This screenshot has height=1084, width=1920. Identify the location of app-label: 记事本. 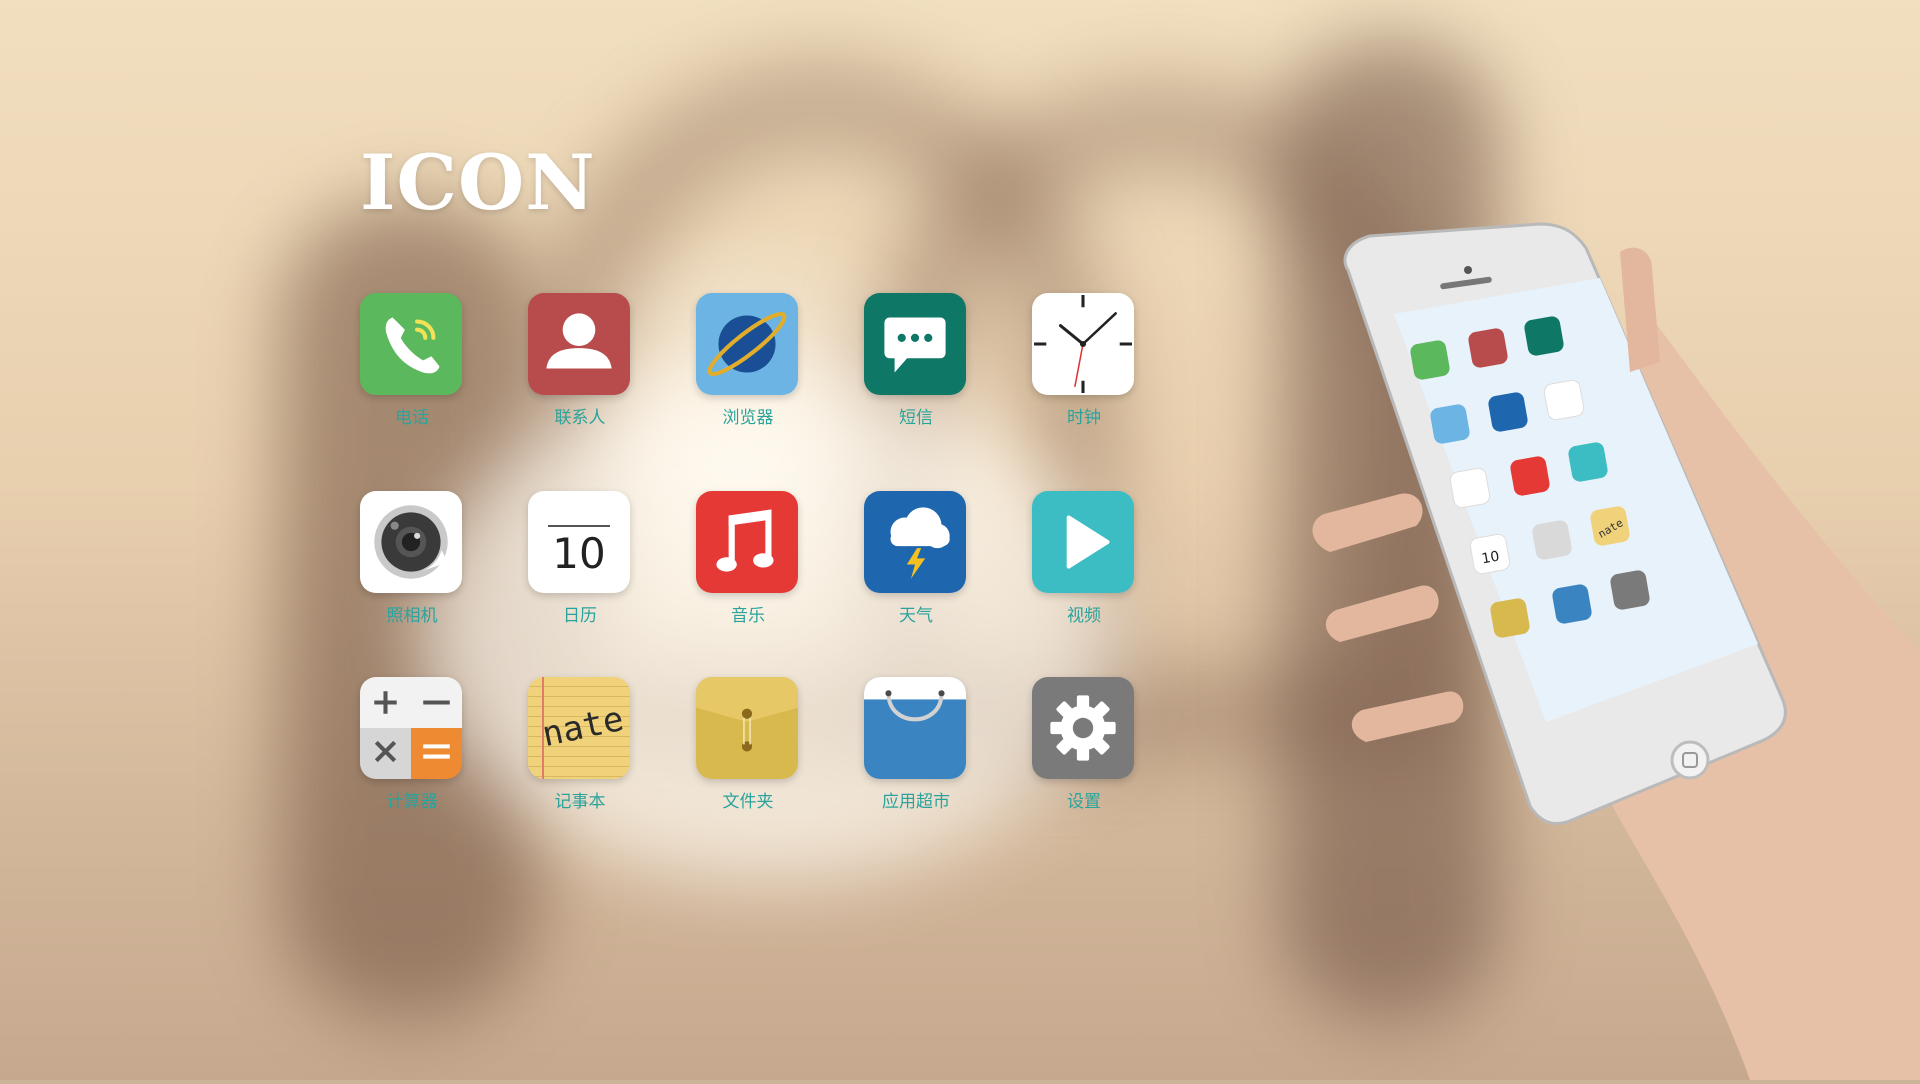
(580, 802).